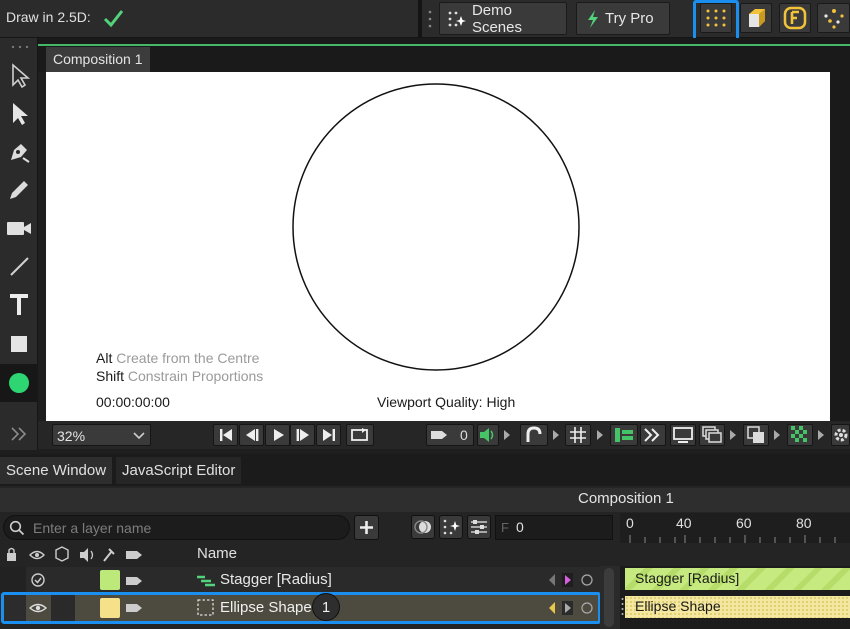  Describe the element at coordinates (840, 435) in the screenshot. I see `settings-button` at that location.